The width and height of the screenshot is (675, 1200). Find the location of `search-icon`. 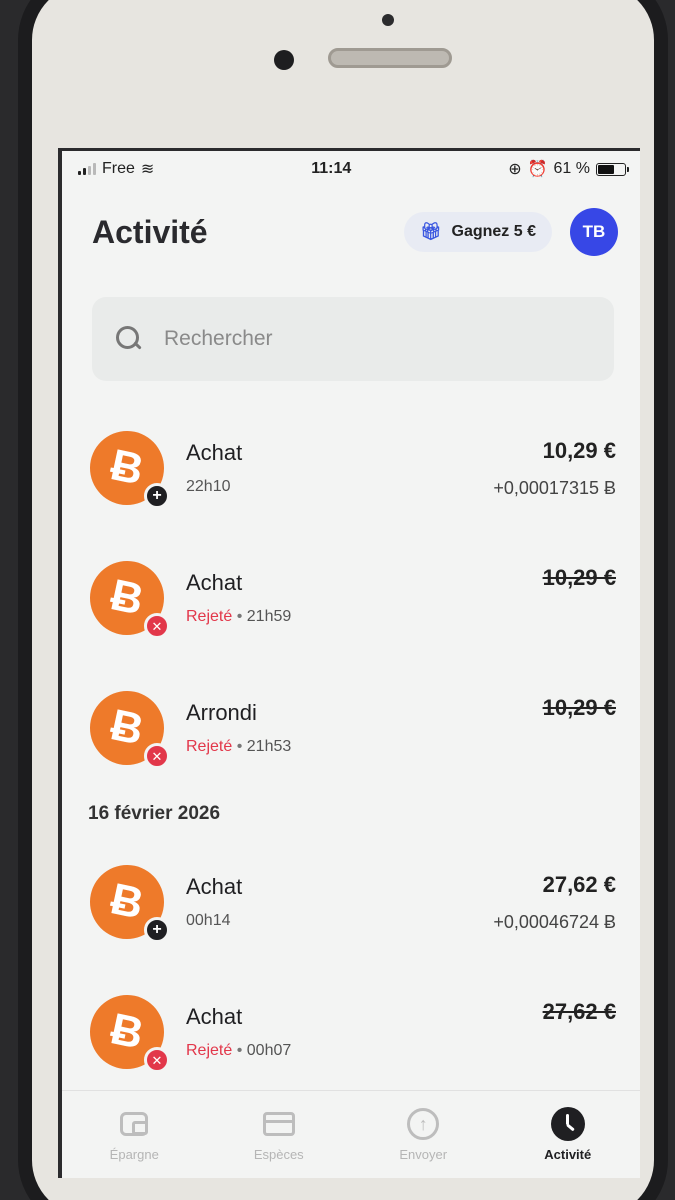

search-icon is located at coordinates (129, 339).